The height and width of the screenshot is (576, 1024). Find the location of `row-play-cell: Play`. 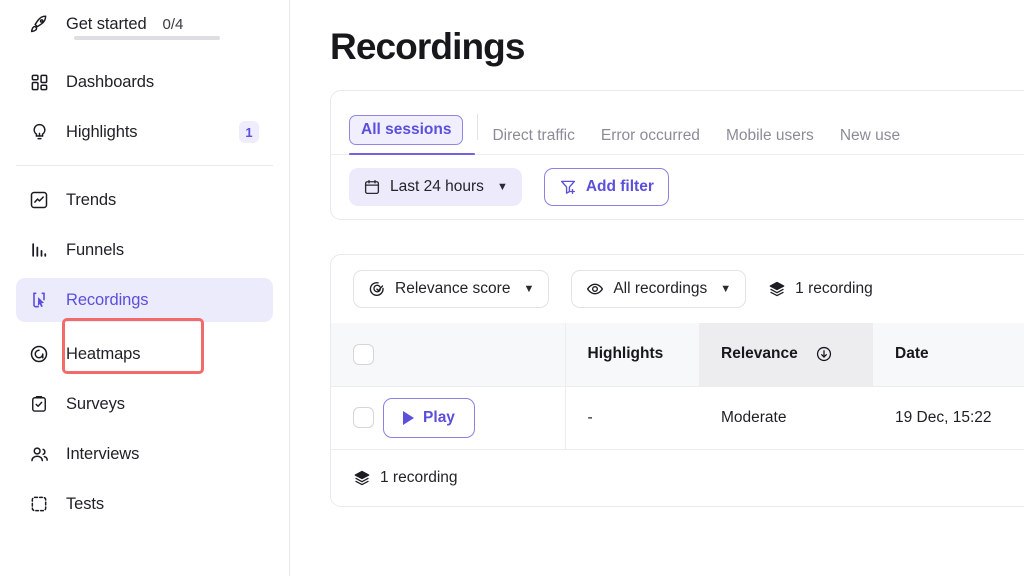

row-play-cell: Play is located at coordinates (474, 417).